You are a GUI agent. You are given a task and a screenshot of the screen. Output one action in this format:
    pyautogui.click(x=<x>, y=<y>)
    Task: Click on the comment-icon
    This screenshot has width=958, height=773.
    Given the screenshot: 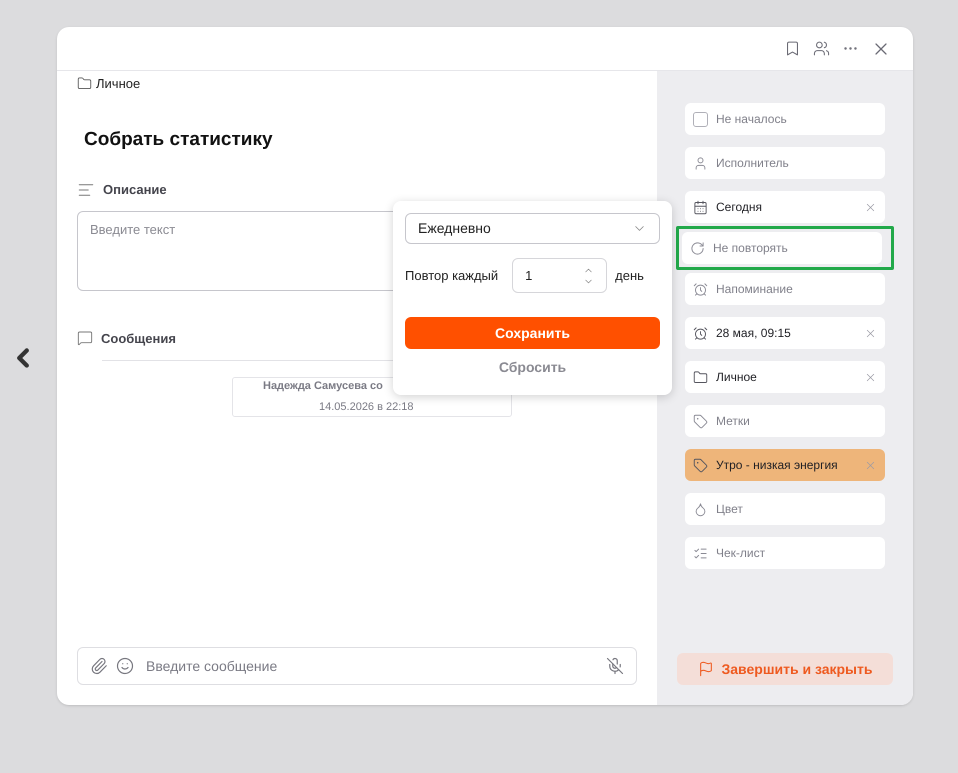 What is the action you would take?
    pyautogui.click(x=85, y=338)
    